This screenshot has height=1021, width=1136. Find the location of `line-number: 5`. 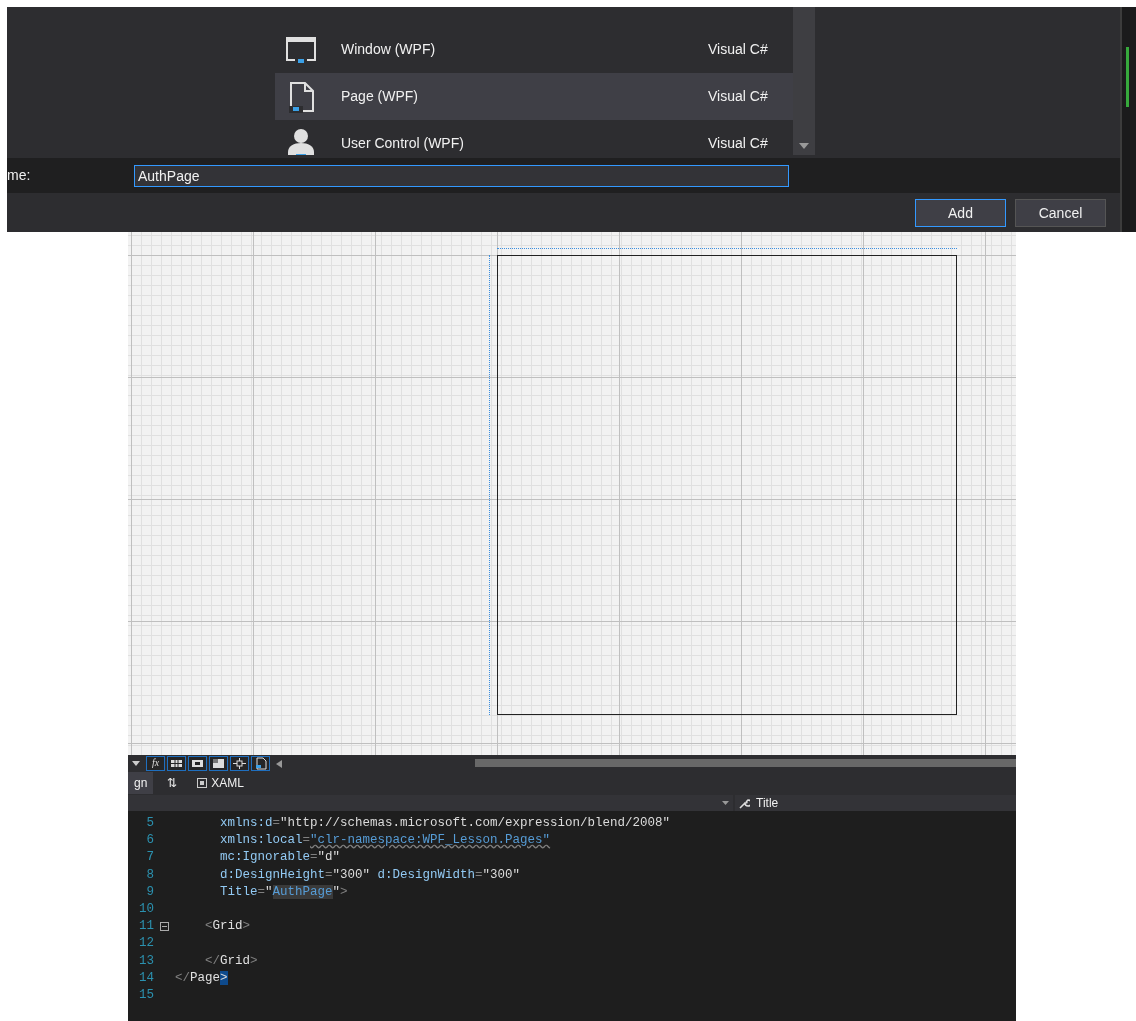

line-number: 5 is located at coordinates (149, 823).